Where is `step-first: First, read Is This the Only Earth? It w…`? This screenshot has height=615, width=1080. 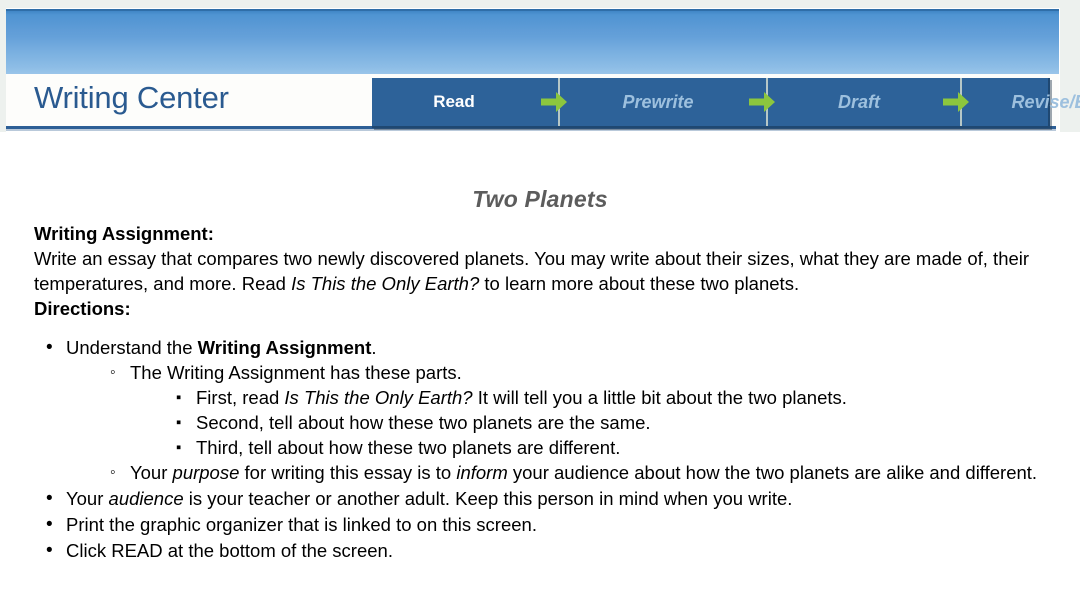
step-first: First, read Is This the Only Earth? It w… is located at coordinates (521, 397).